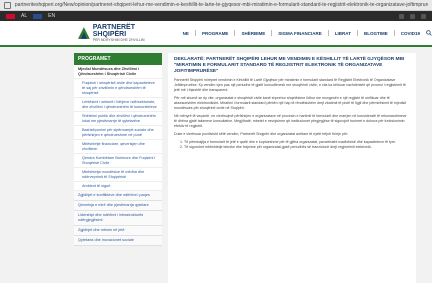 The image size is (432, 283). I want to click on nav-sigma-financiare: SIGMA FINANCIARE, so click(300, 33).